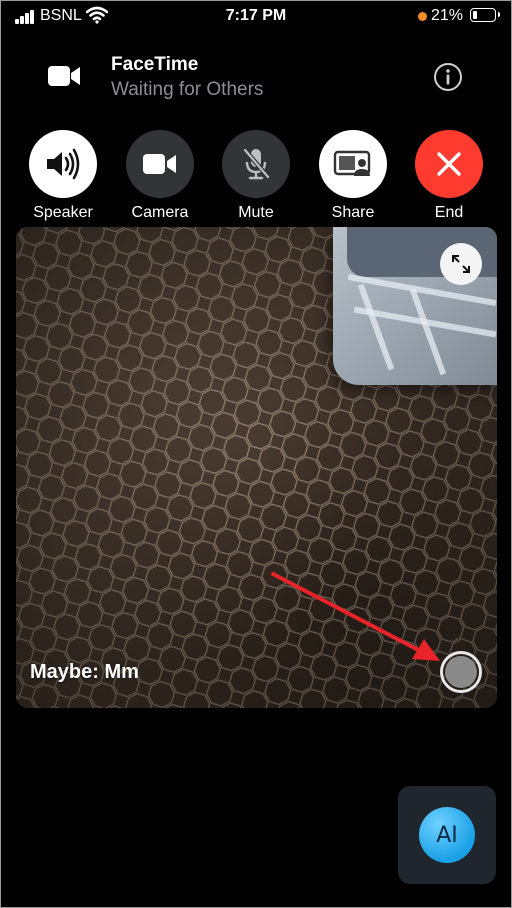  I want to click on speaker-icon, so click(63, 164).